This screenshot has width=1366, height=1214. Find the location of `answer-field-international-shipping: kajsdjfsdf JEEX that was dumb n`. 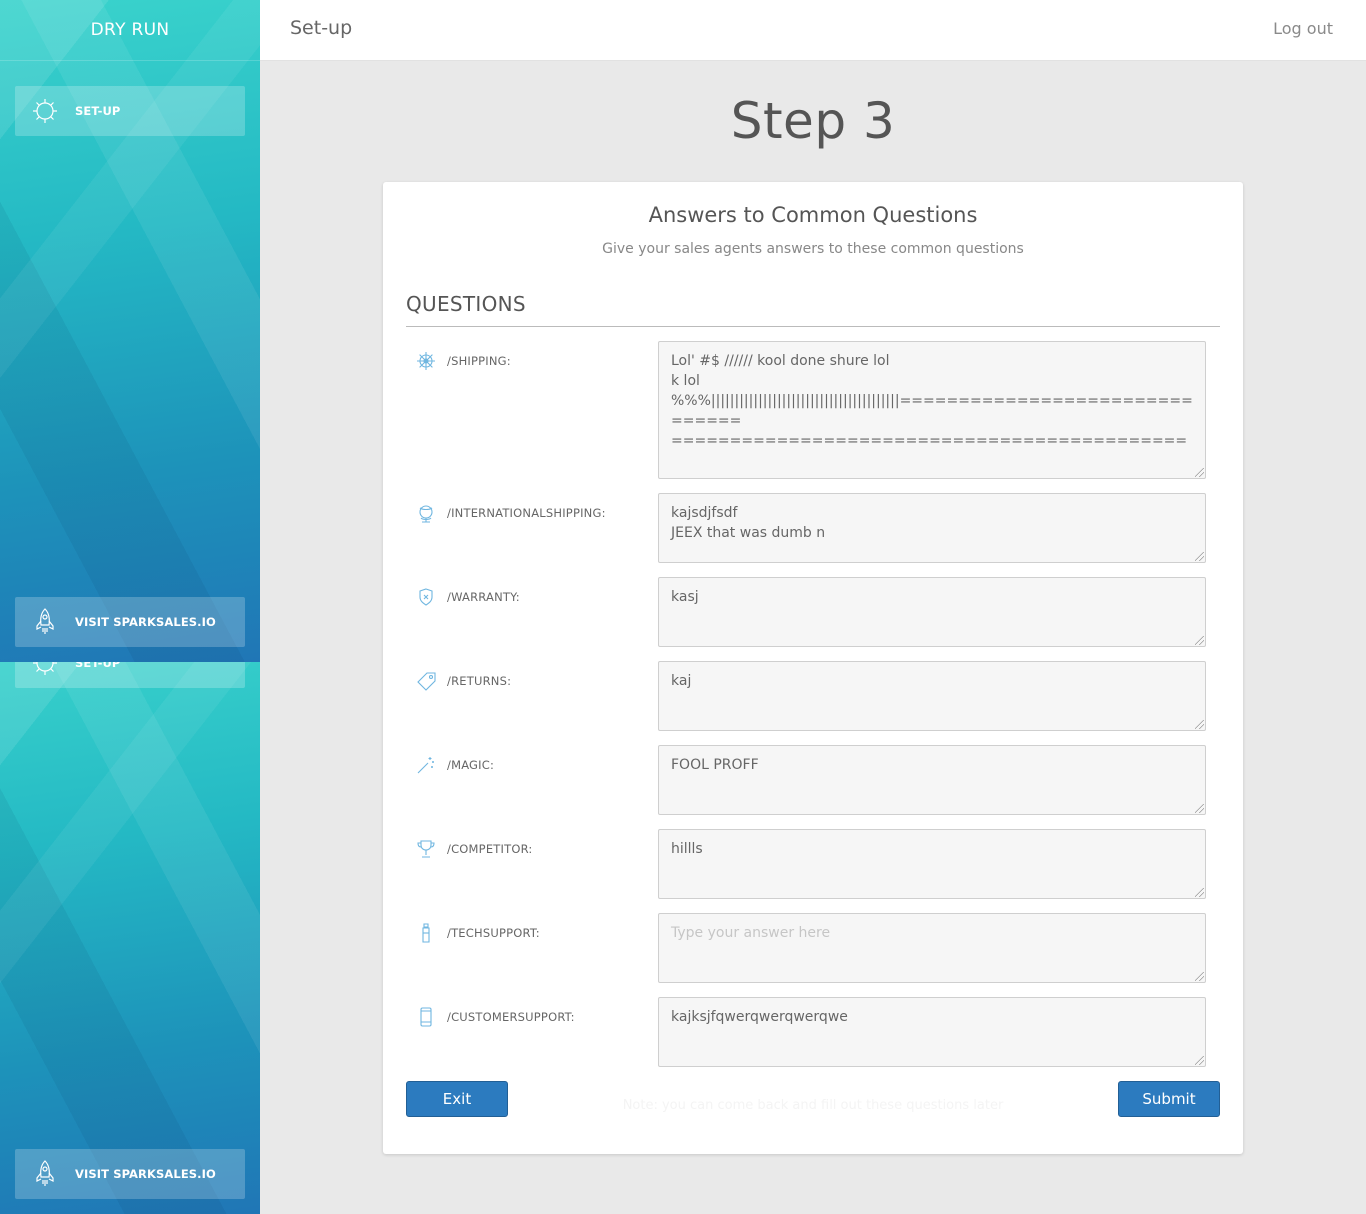

answer-field-international-shipping: kajsdjfsdf JEEX that was dumb n is located at coordinates (932, 528).